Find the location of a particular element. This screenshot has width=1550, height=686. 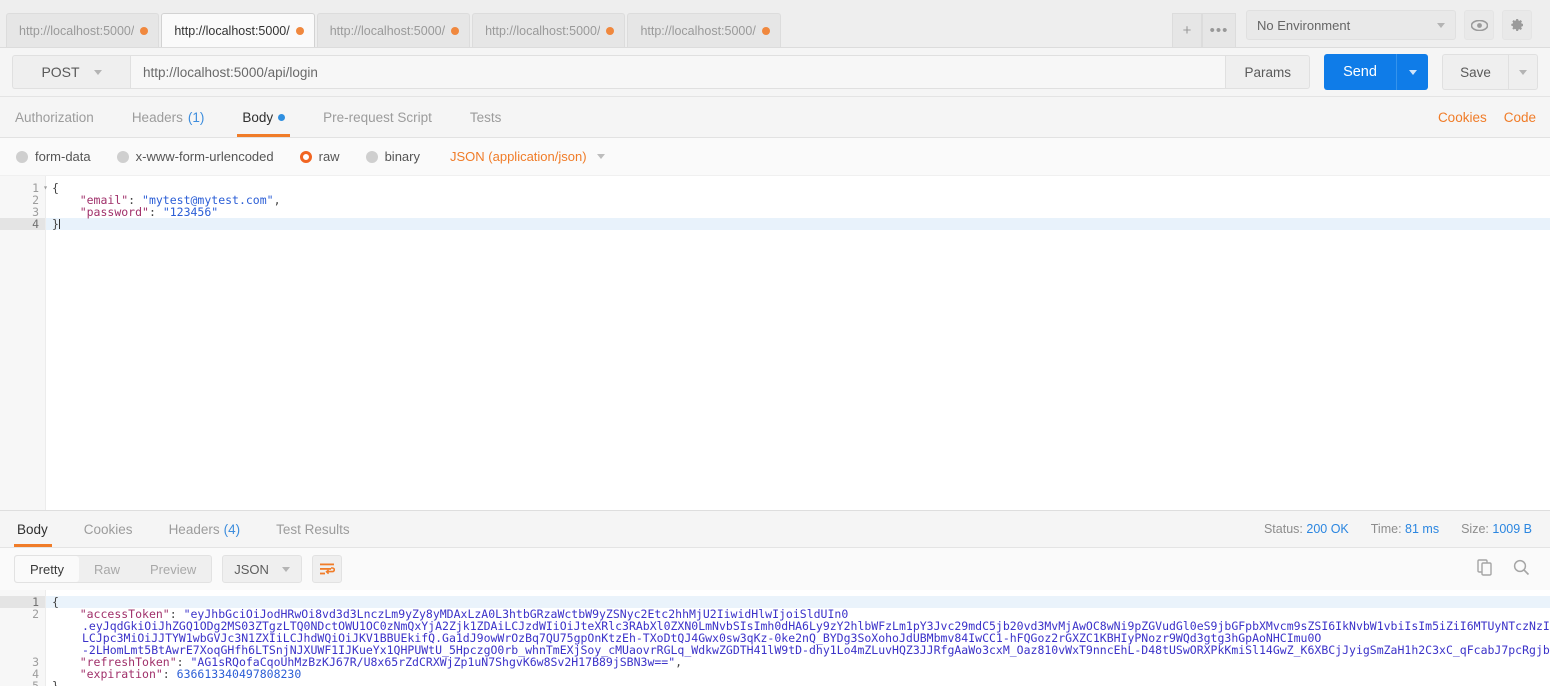

tab-label: Pre-request Script is located at coordinates (377, 117).